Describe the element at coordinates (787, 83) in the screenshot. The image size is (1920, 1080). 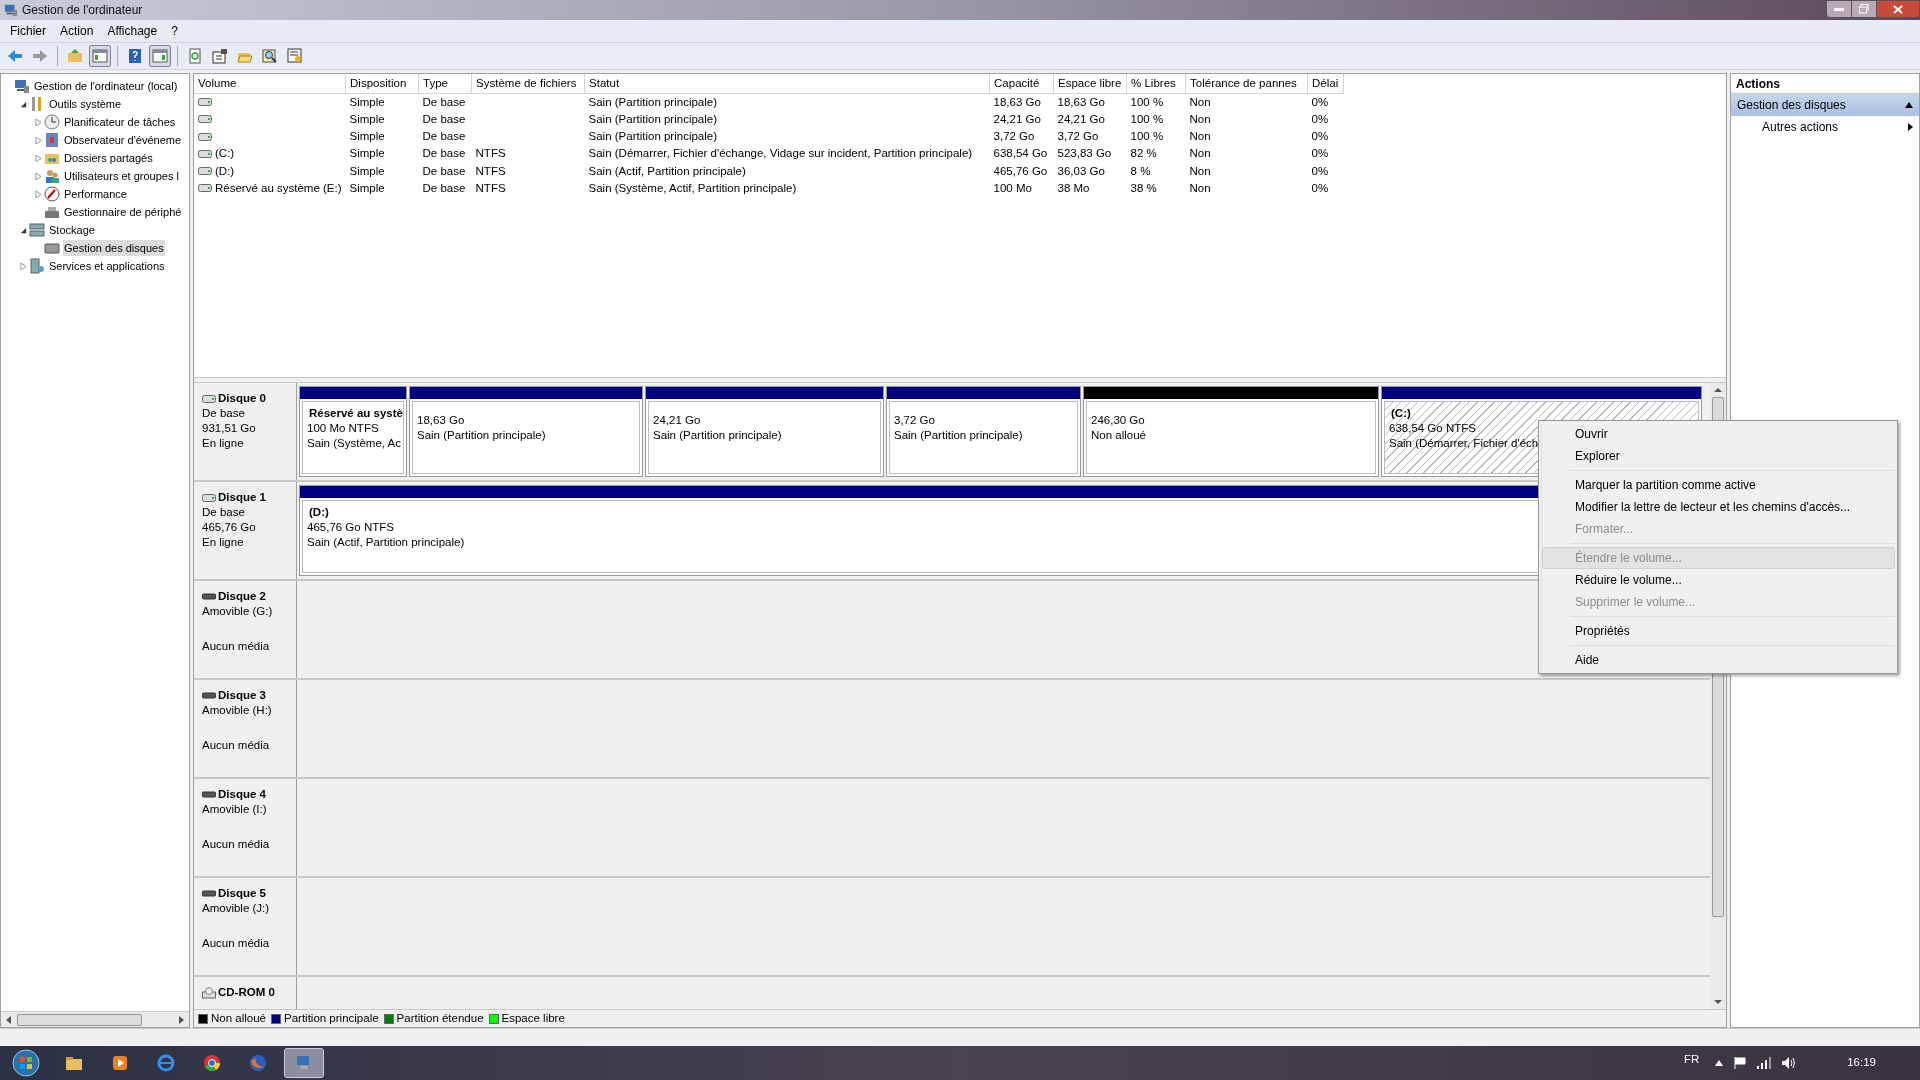
I see `column-header: Statut` at that location.